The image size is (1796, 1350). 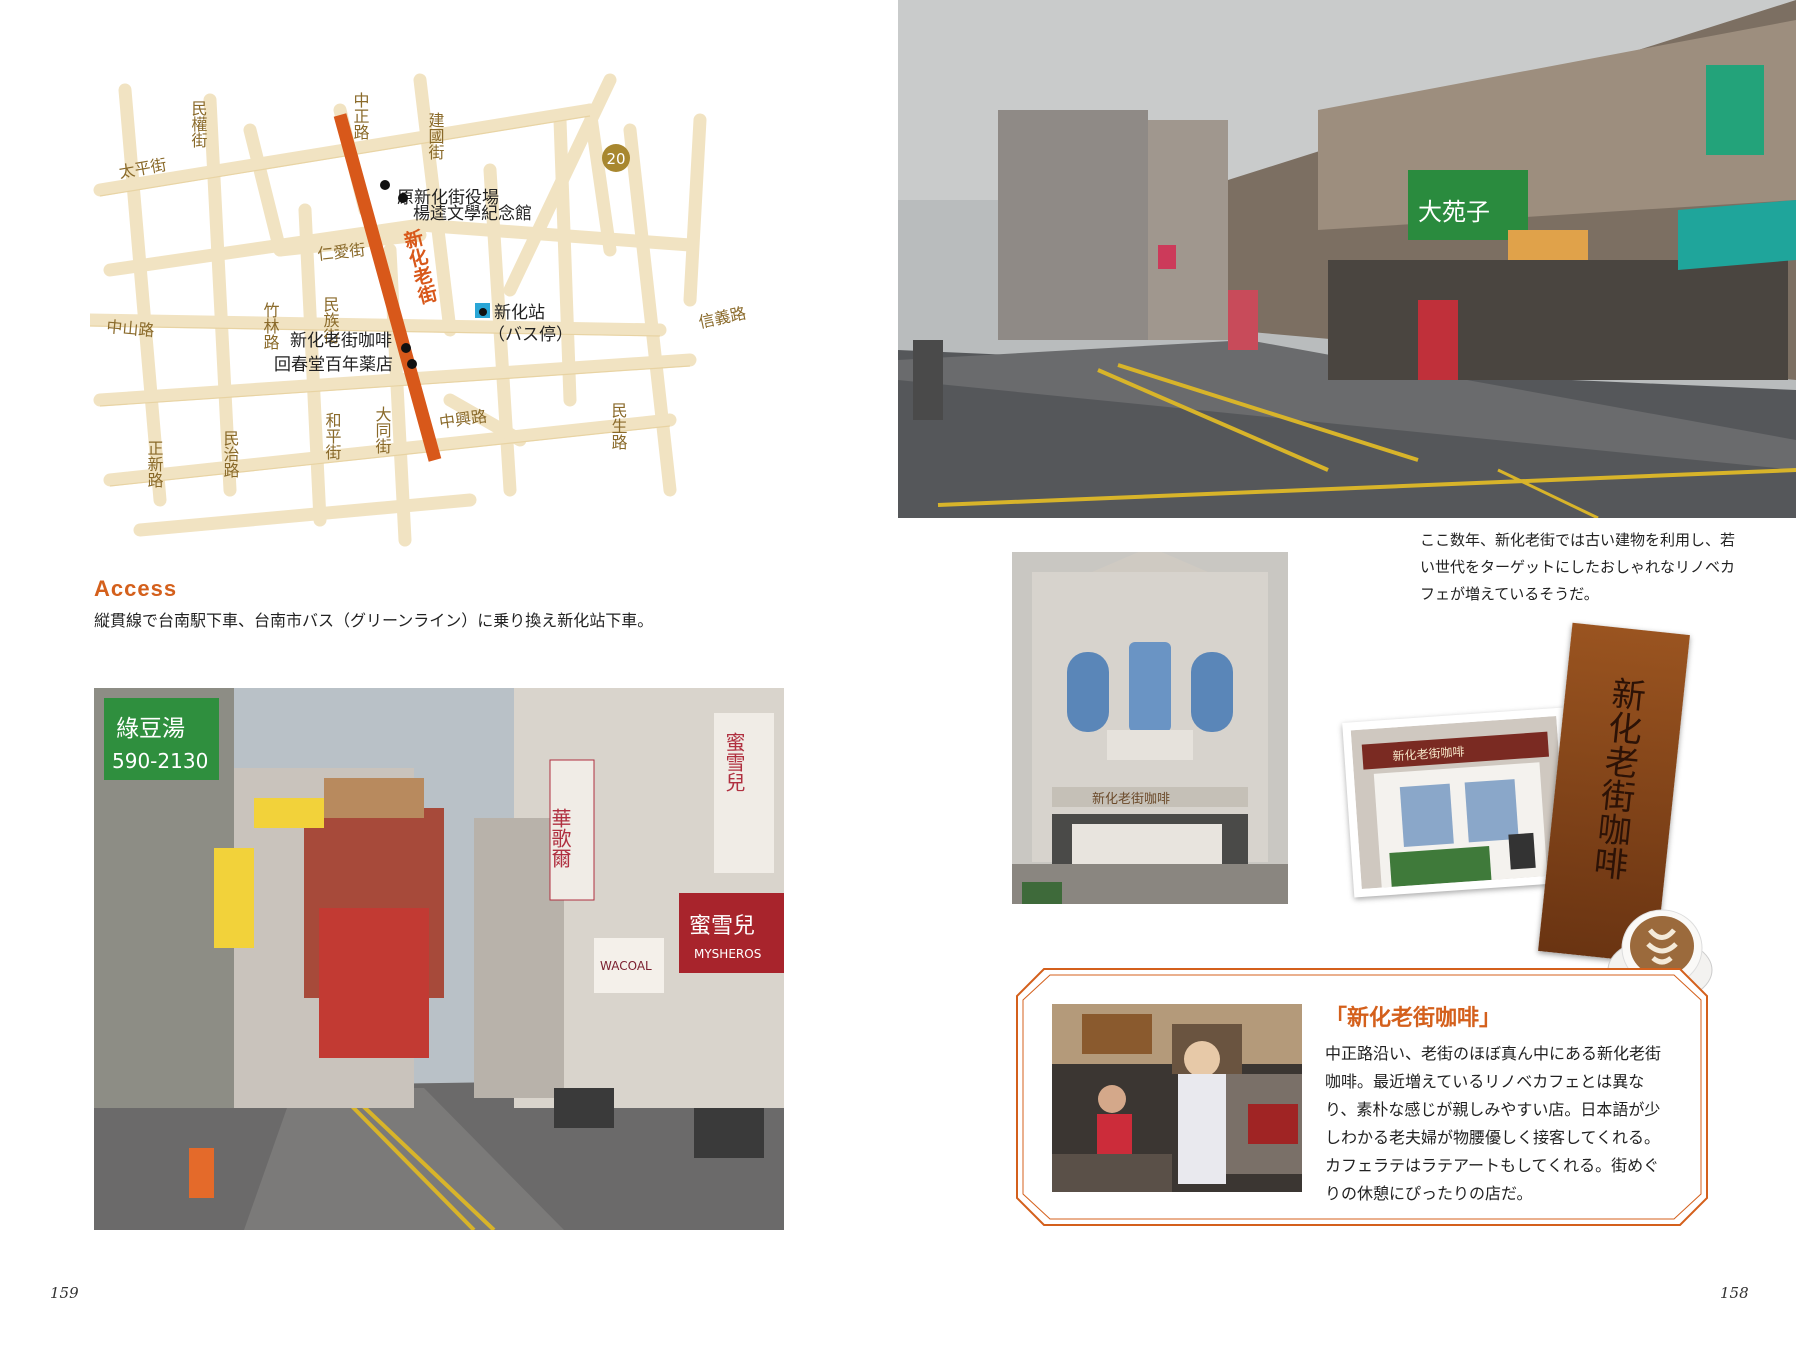 What do you see at coordinates (463, 418) in the screenshot?
I see `road-label-zhongxing: 中興路` at bounding box center [463, 418].